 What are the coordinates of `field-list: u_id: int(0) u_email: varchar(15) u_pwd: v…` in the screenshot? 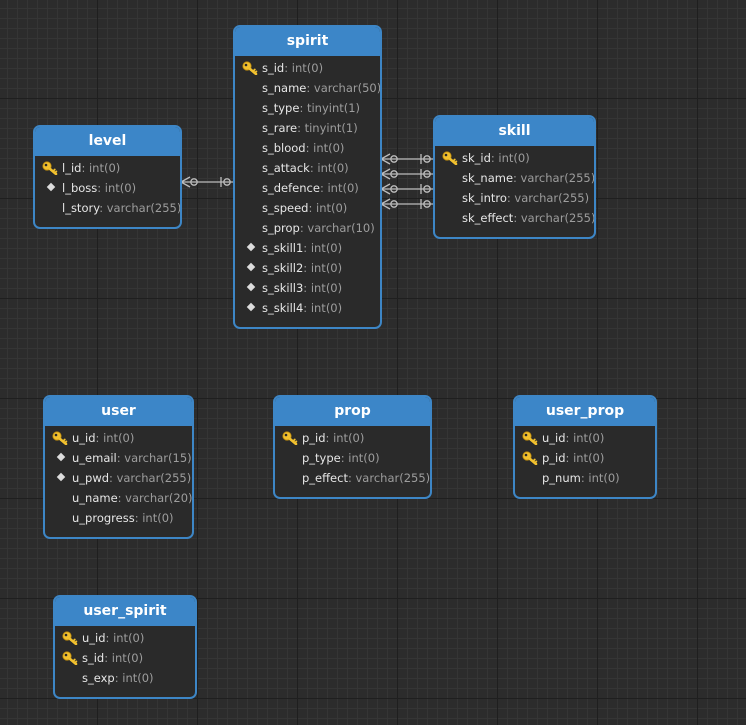 It's located at (118, 477).